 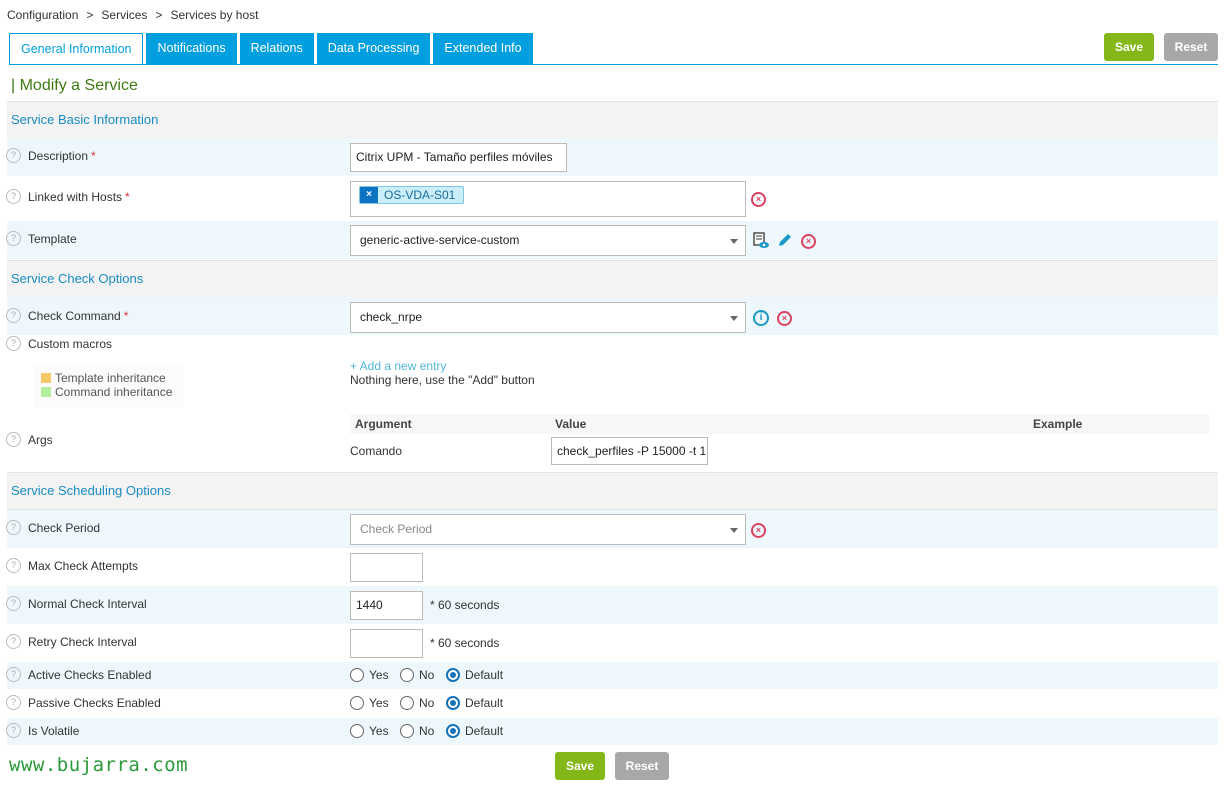 What do you see at coordinates (369, 195) in the screenshot?
I see `remove-tag-icon: ×` at bounding box center [369, 195].